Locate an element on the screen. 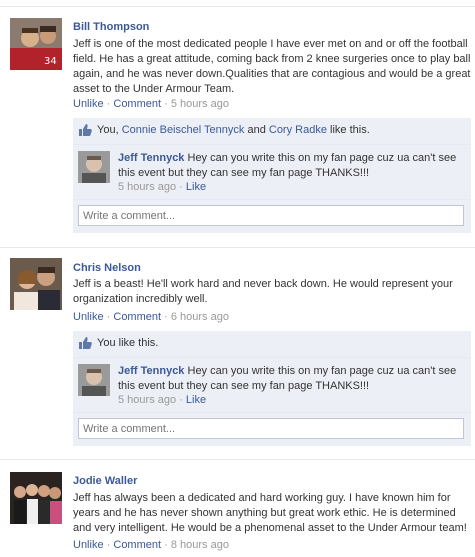  likes-you: You, is located at coordinates (108, 130).